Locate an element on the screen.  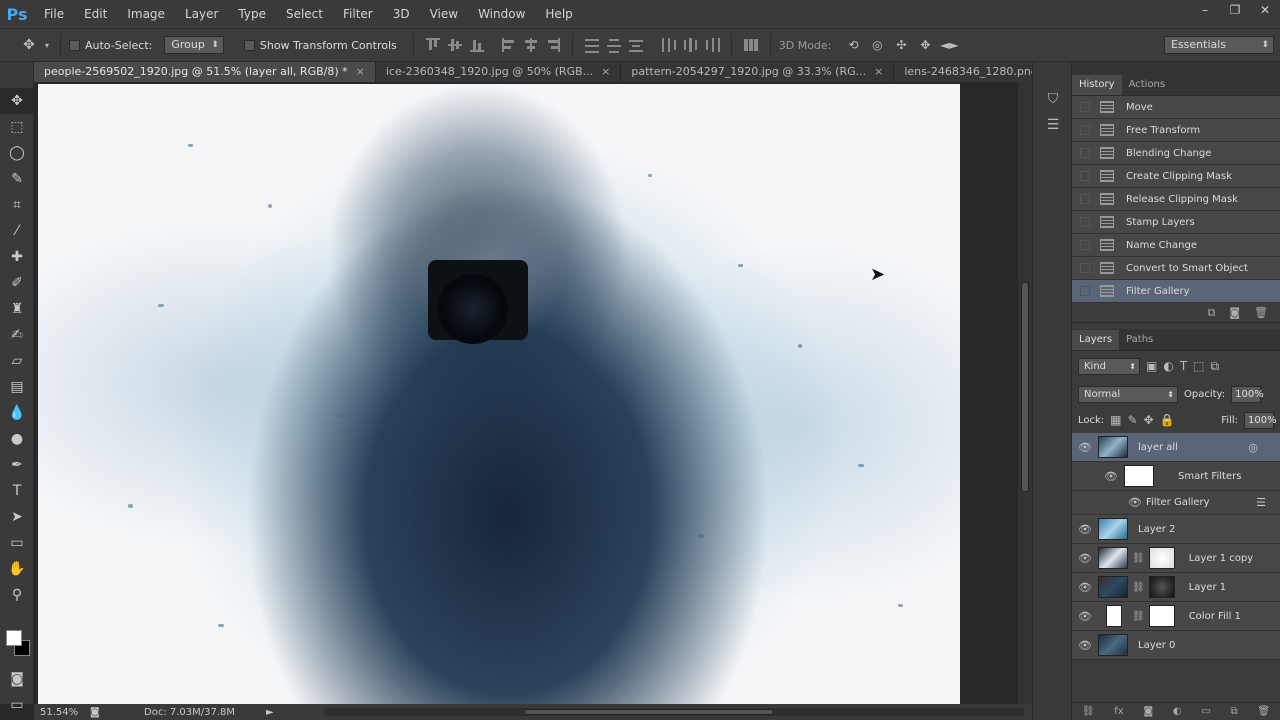
layer-row-layer-1-copy: 👁 ⛓ Layer 1 copy is located at coordinates (1176, 558).